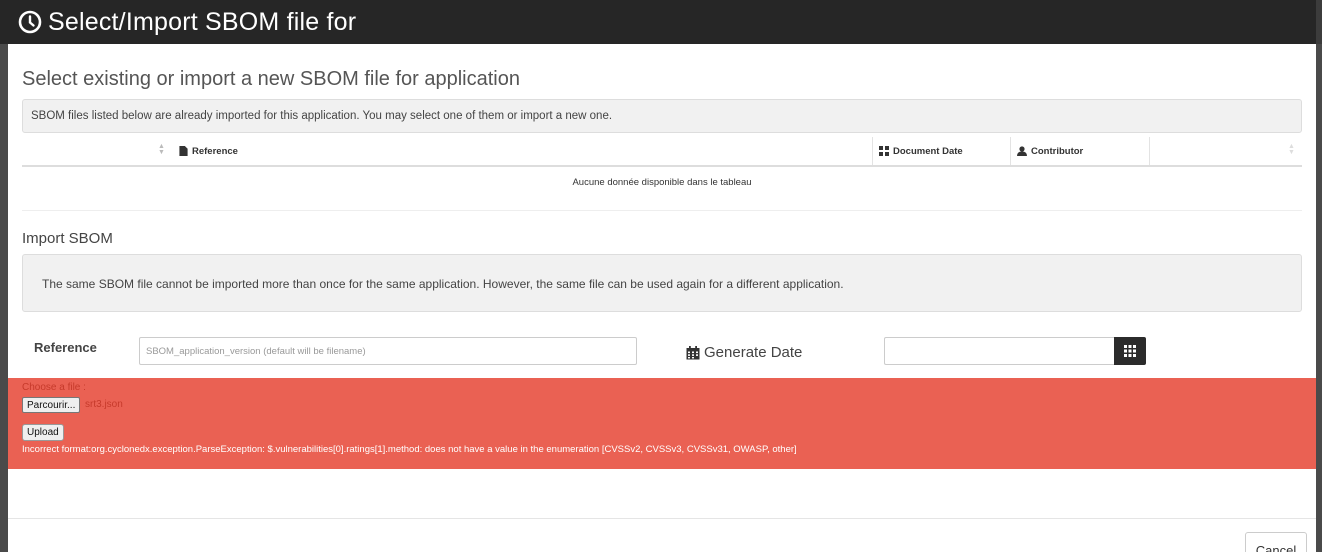 The width and height of the screenshot is (1322, 552). What do you see at coordinates (1319, 298) in the screenshot?
I see `modal-backdrop-right` at bounding box center [1319, 298].